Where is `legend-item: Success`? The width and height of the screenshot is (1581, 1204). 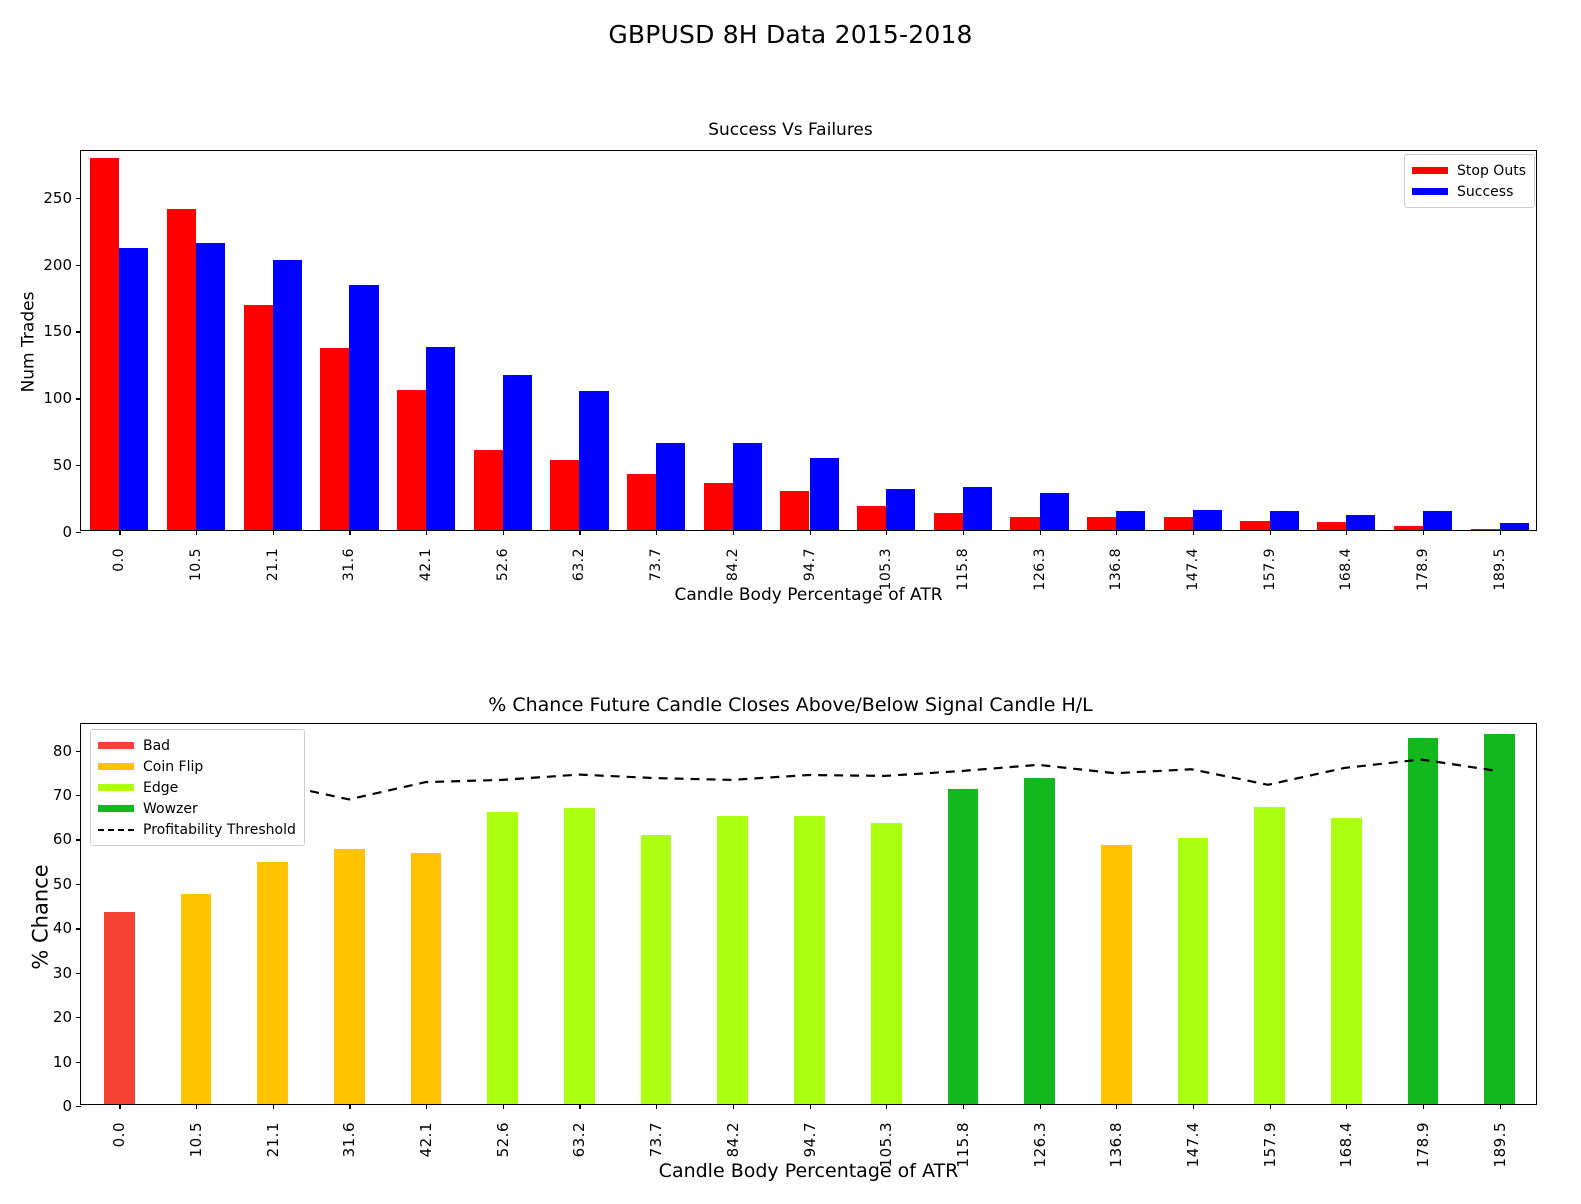
legend-item: Success is located at coordinates (1469, 191).